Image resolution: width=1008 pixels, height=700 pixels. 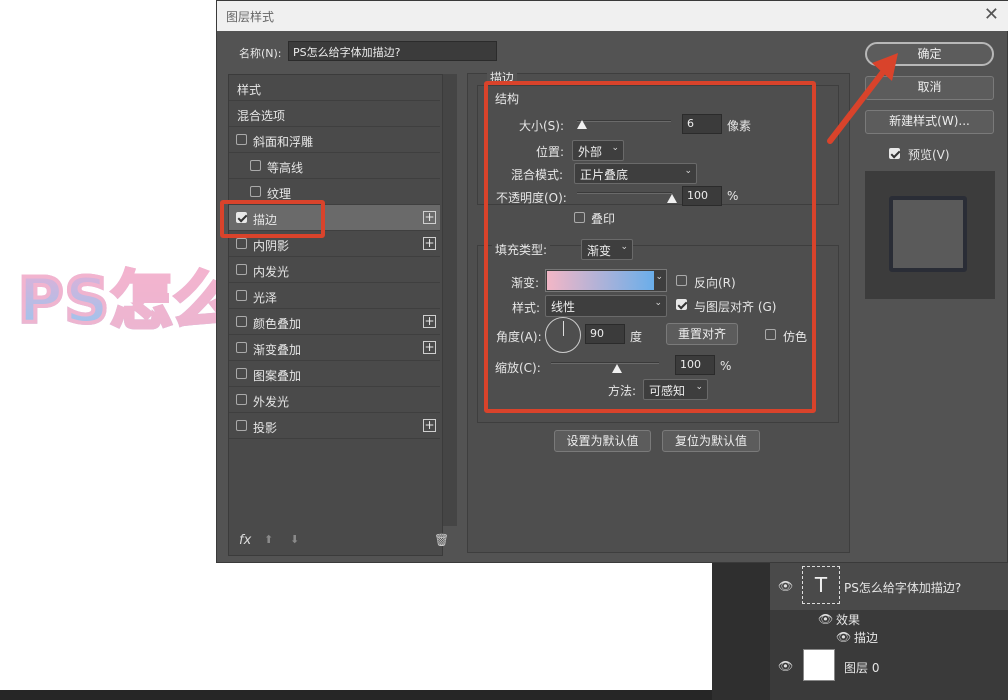 I want to click on style-item: 光泽, so click(x=334, y=296).